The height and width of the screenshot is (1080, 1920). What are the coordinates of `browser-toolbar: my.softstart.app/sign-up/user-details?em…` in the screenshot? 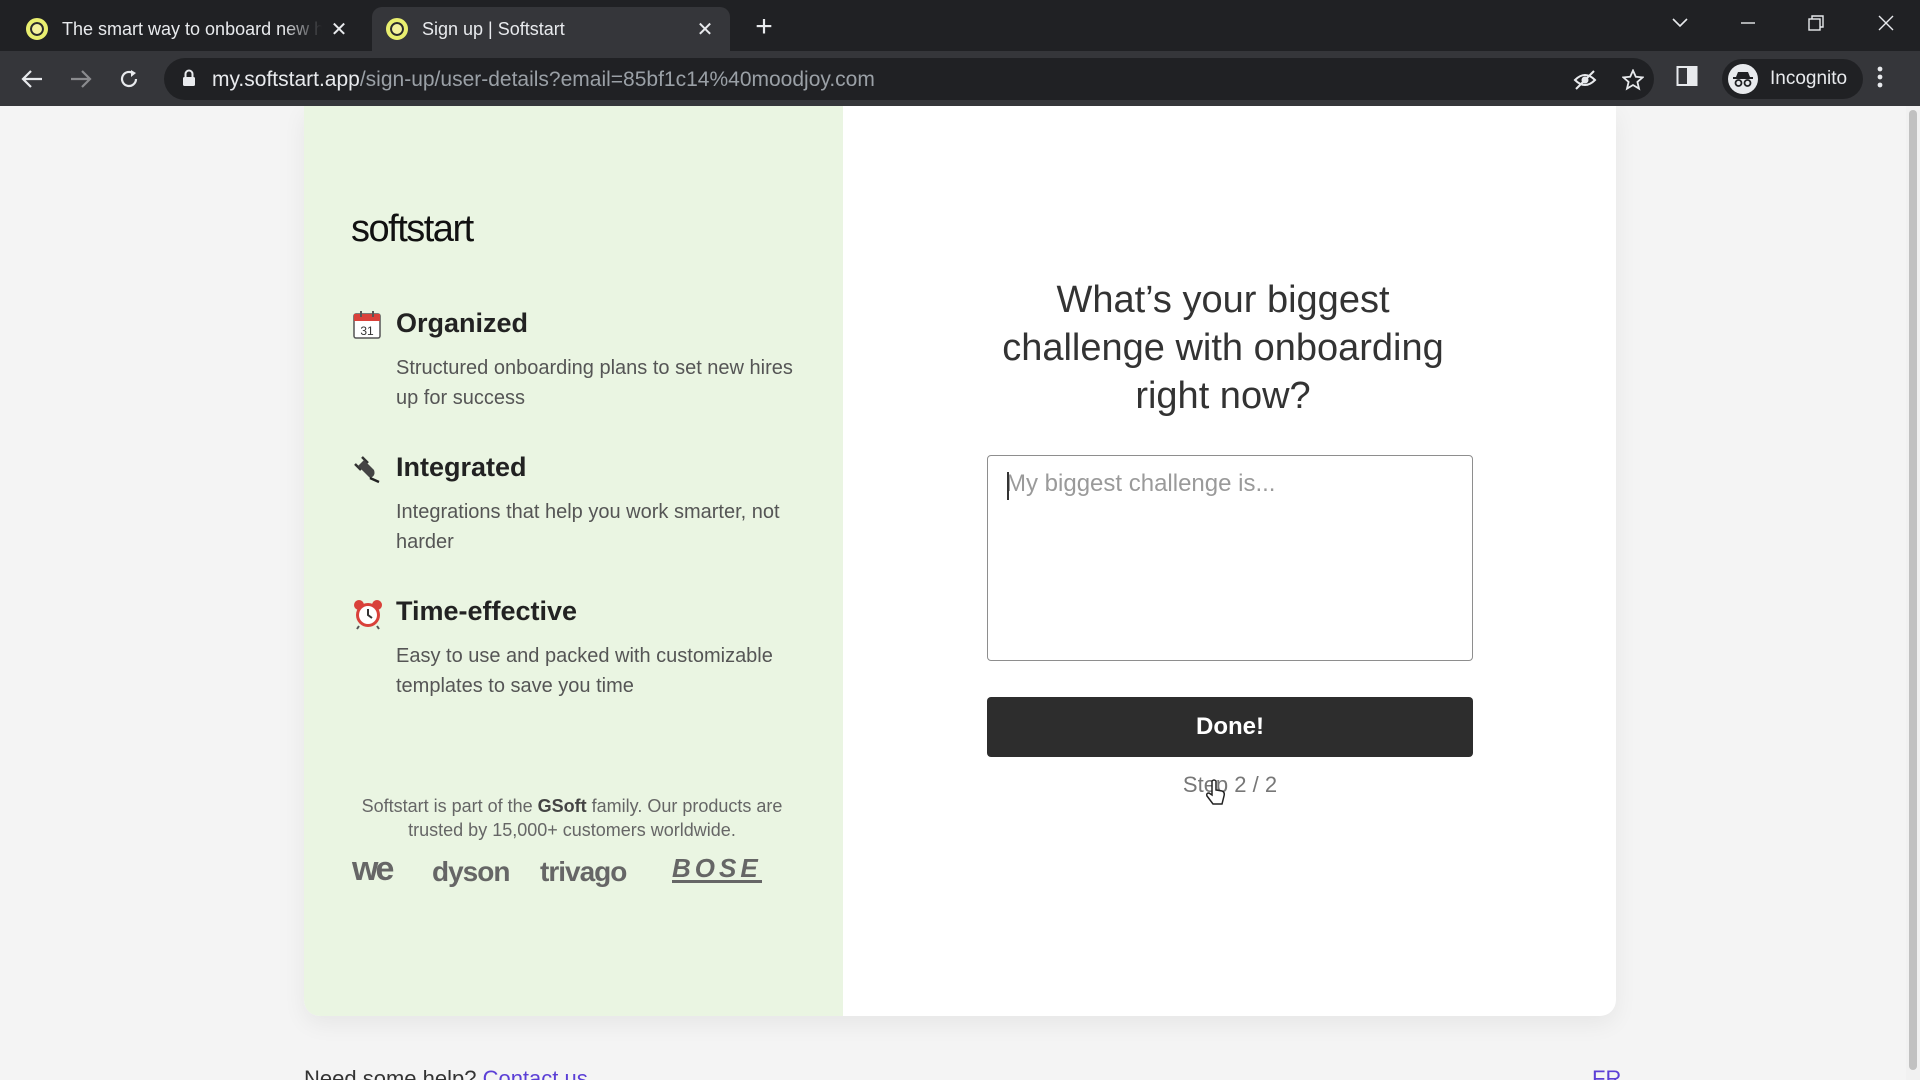 It's located at (960, 78).